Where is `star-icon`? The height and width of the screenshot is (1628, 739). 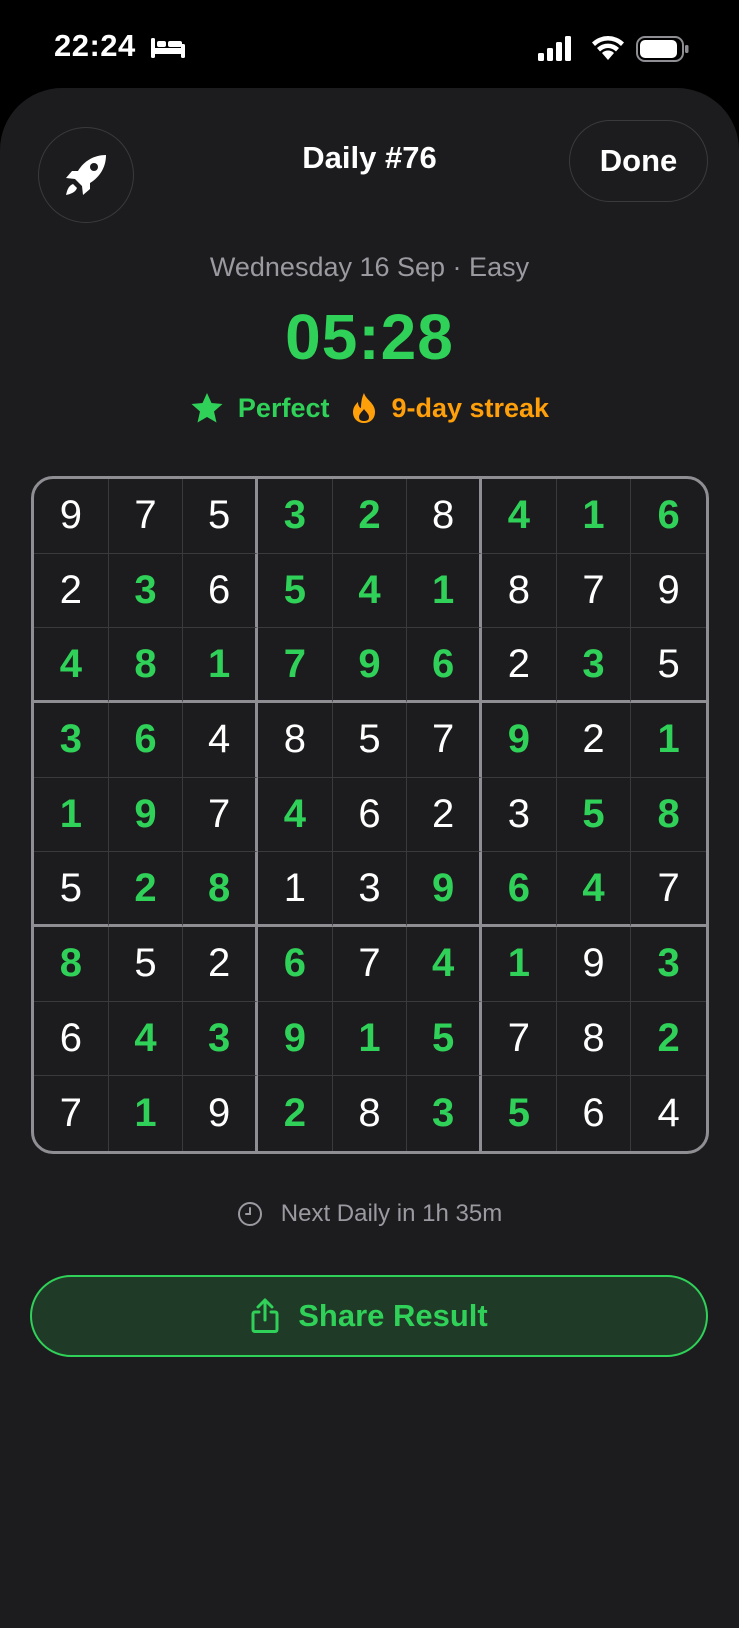 star-icon is located at coordinates (207, 408).